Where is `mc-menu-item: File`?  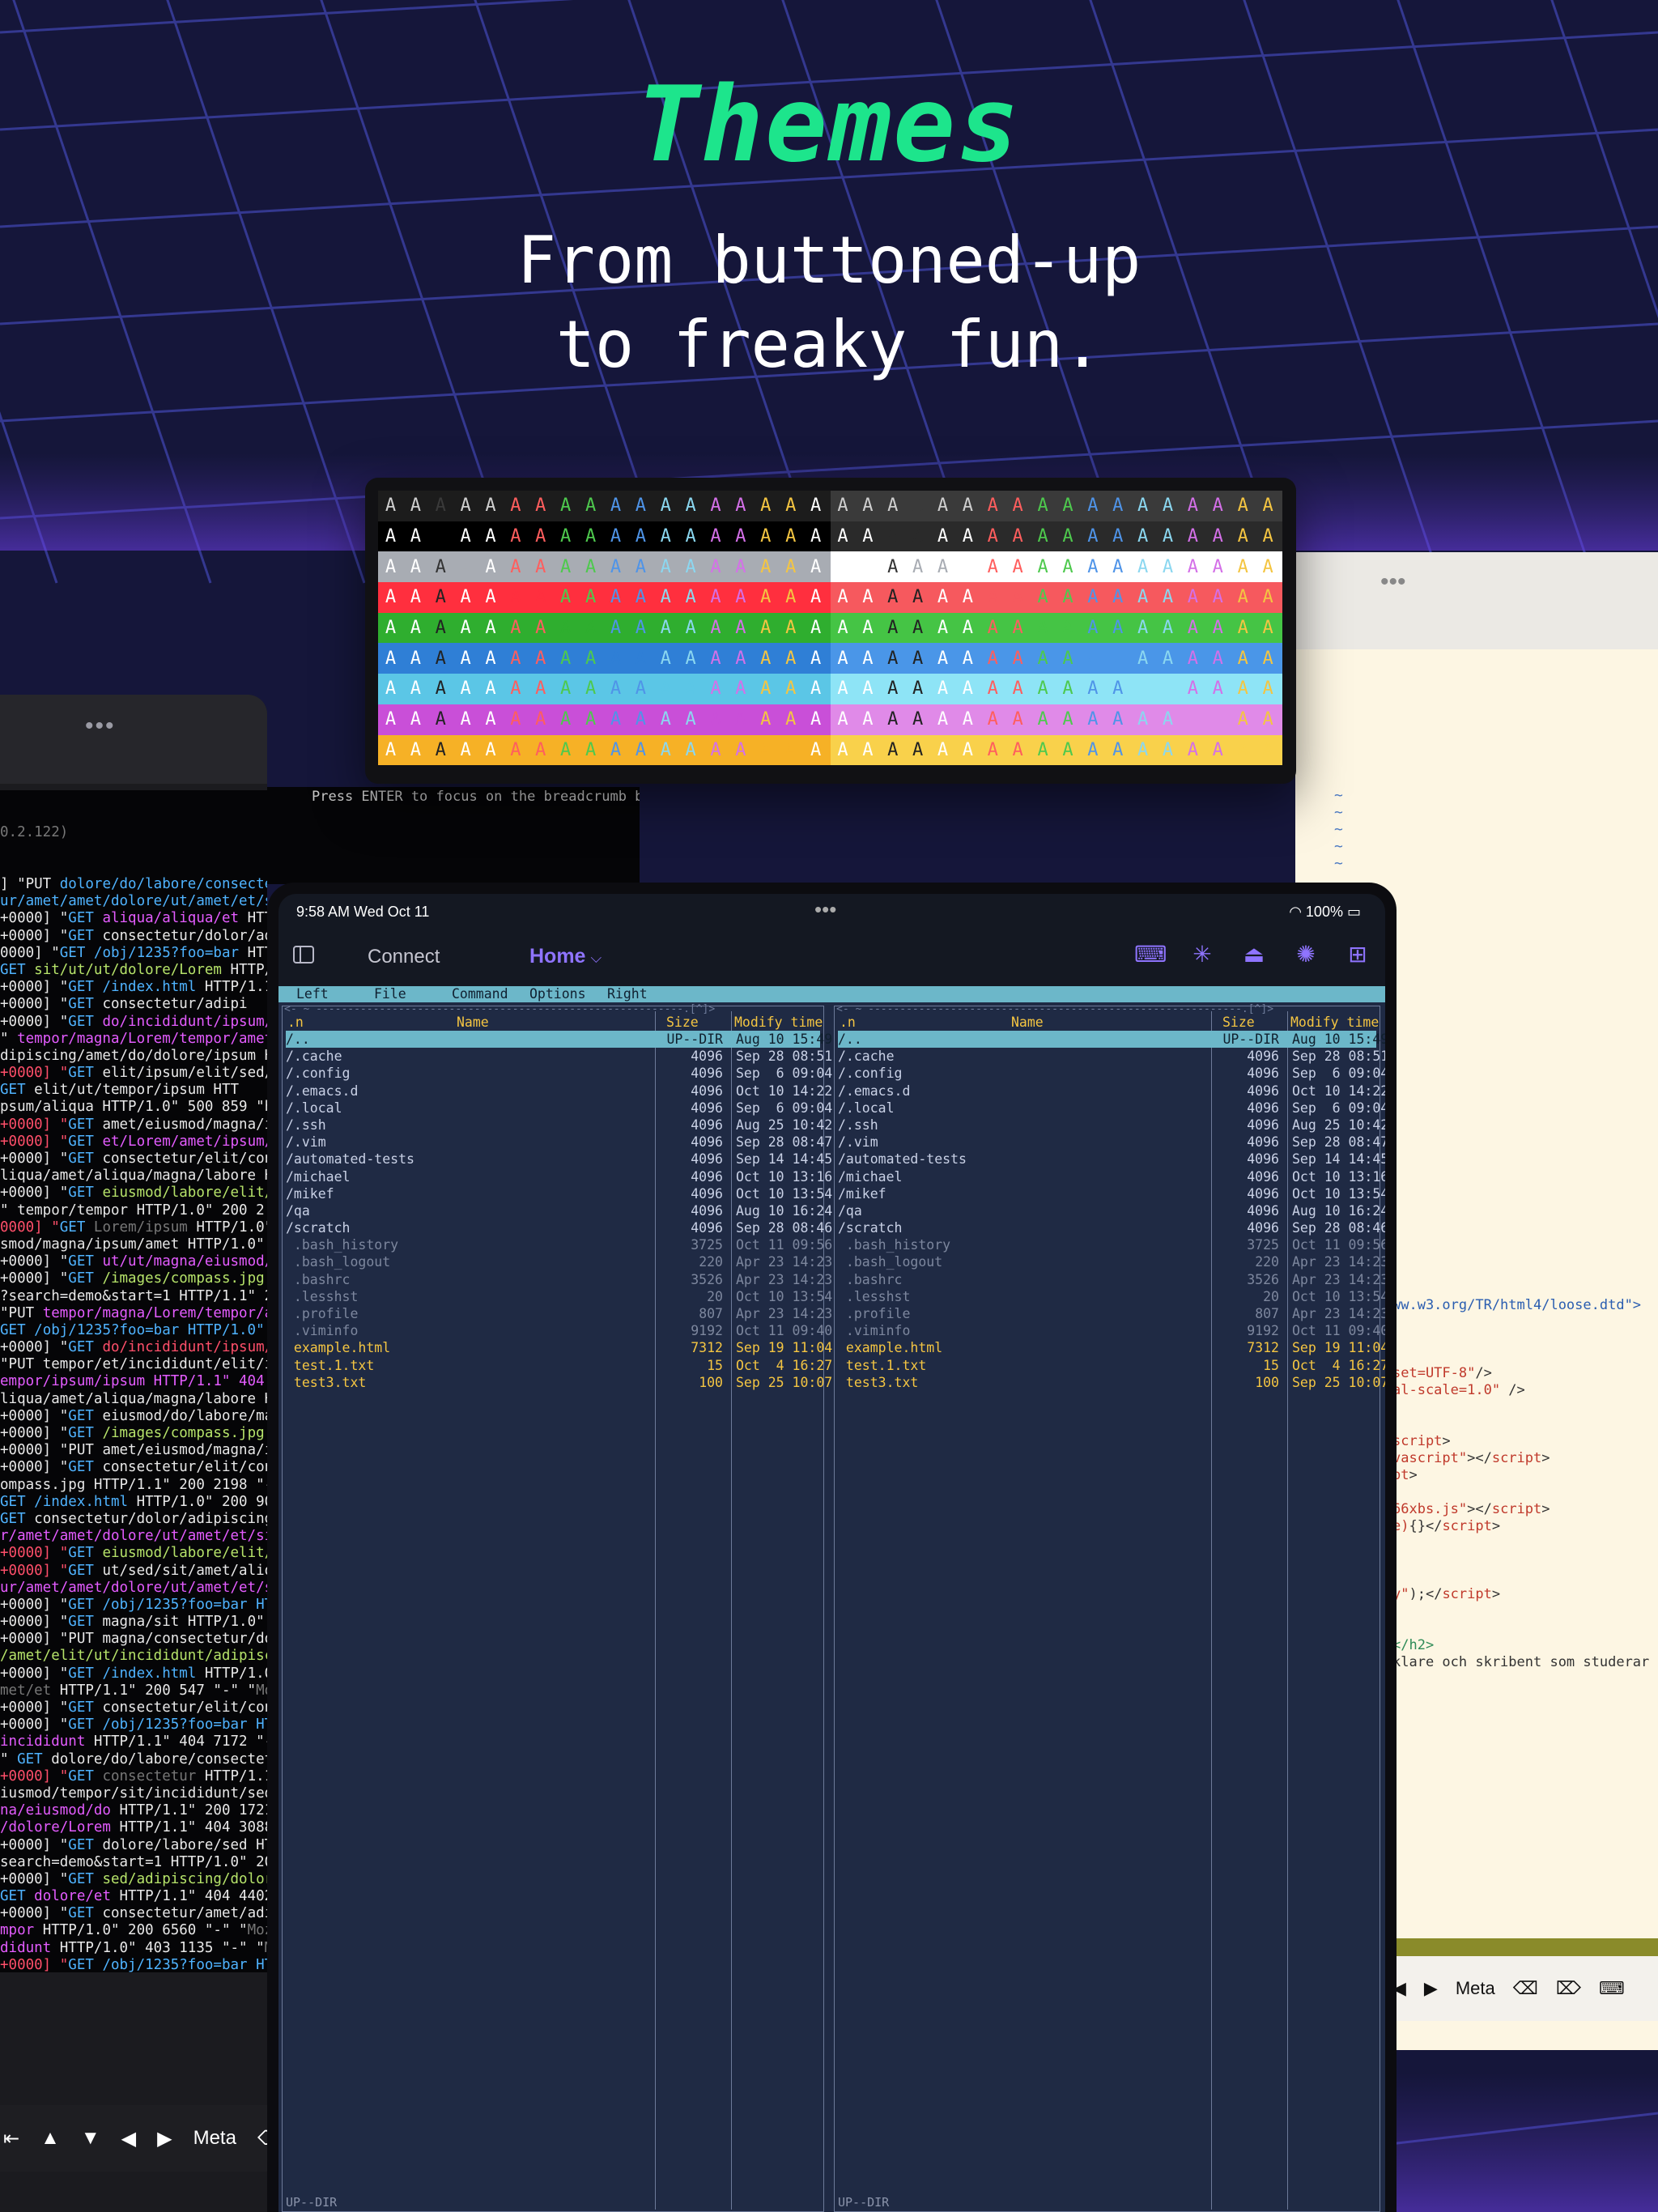 mc-menu-item: File is located at coordinates (395, 994).